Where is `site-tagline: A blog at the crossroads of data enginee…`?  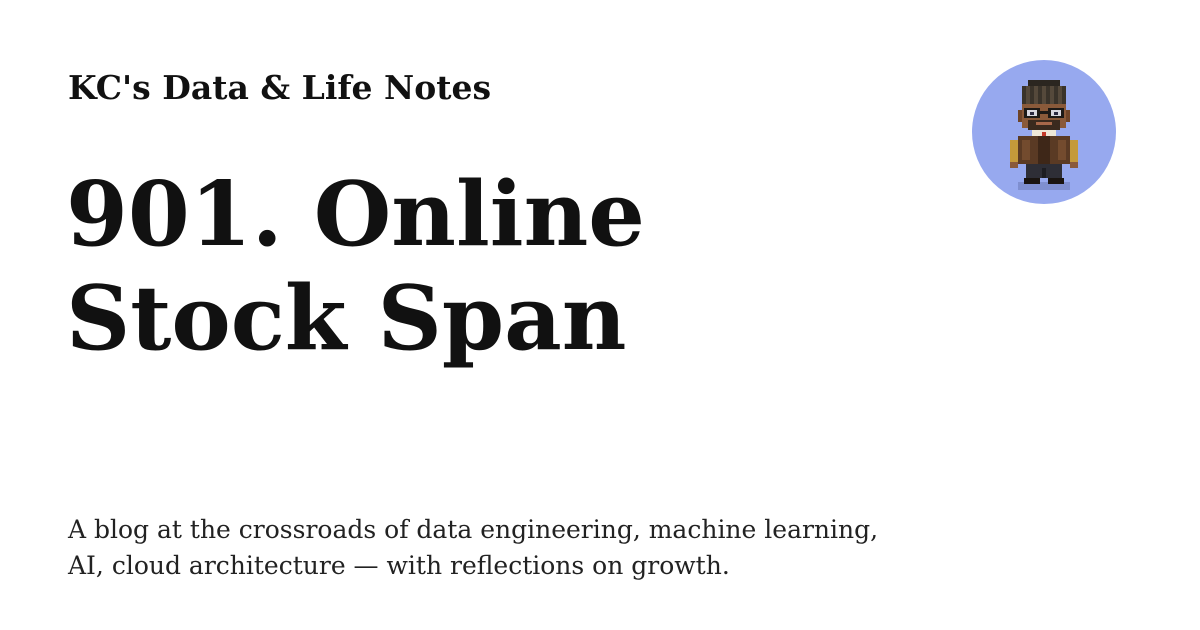 site-tagline: A blog at the crossroads of data enginee… is located at coordinates (473, 547).